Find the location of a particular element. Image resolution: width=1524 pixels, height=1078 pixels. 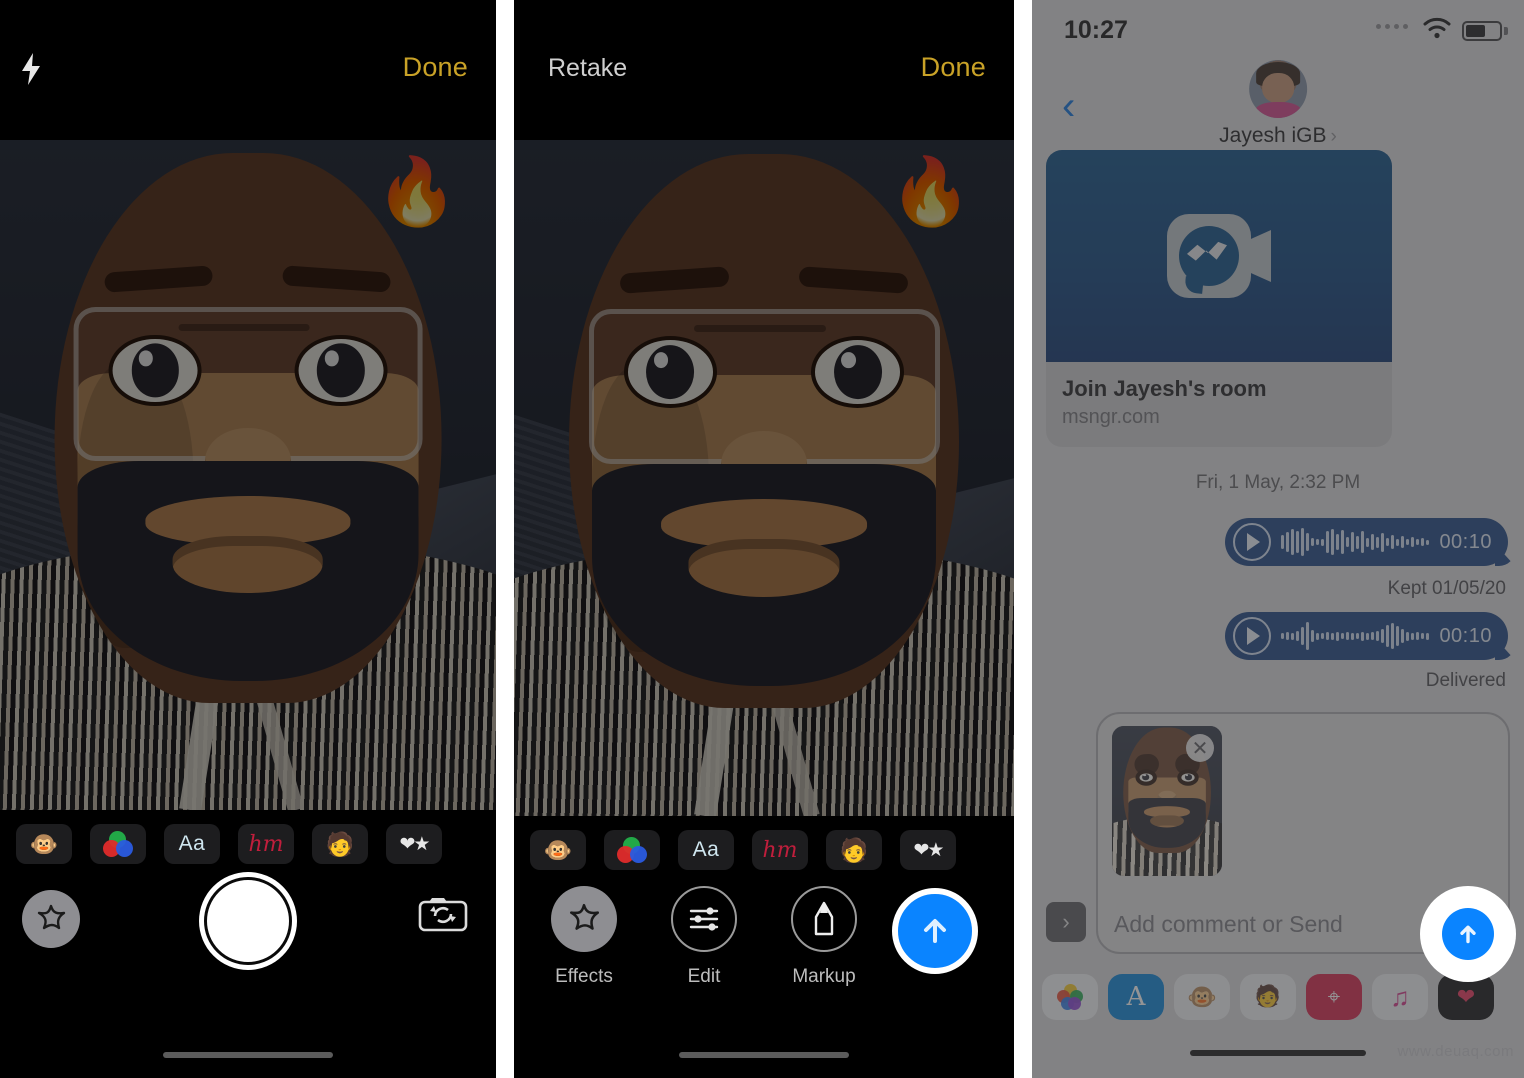

memoji-eyebrow-left is located at coordinates (674, 280).